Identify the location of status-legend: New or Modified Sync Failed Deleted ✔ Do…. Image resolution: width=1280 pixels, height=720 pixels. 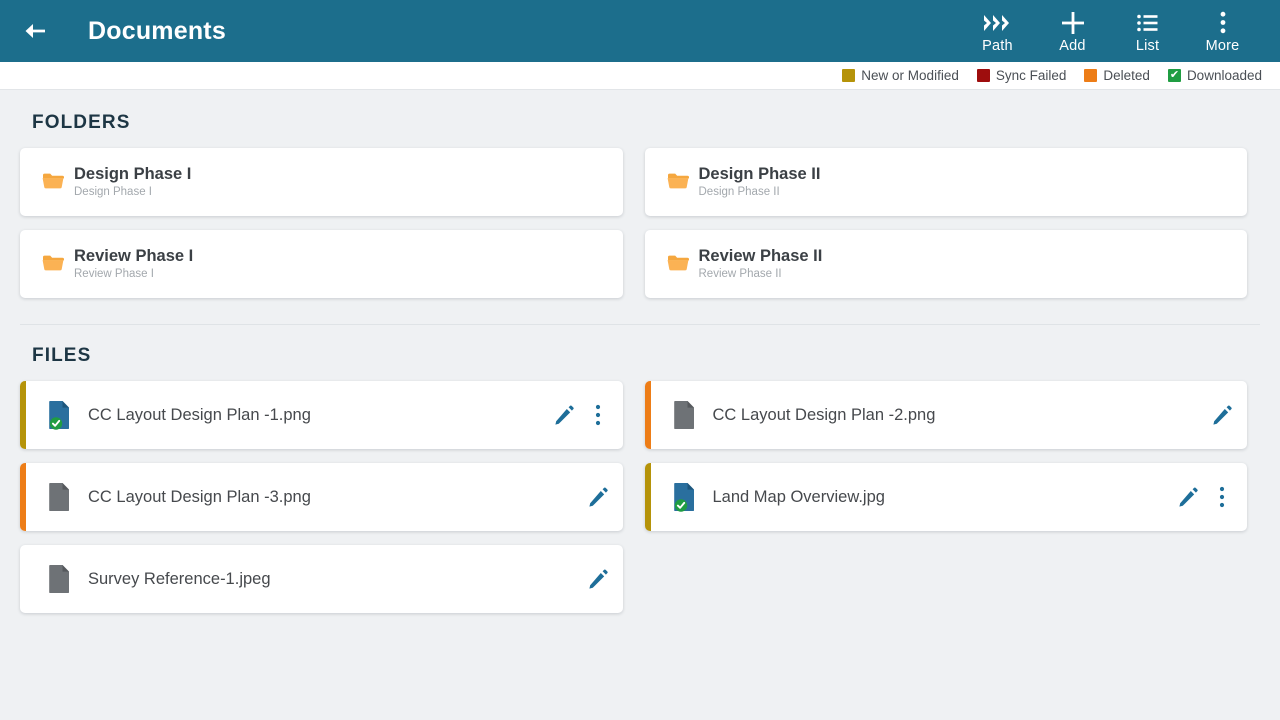
(640, 76).